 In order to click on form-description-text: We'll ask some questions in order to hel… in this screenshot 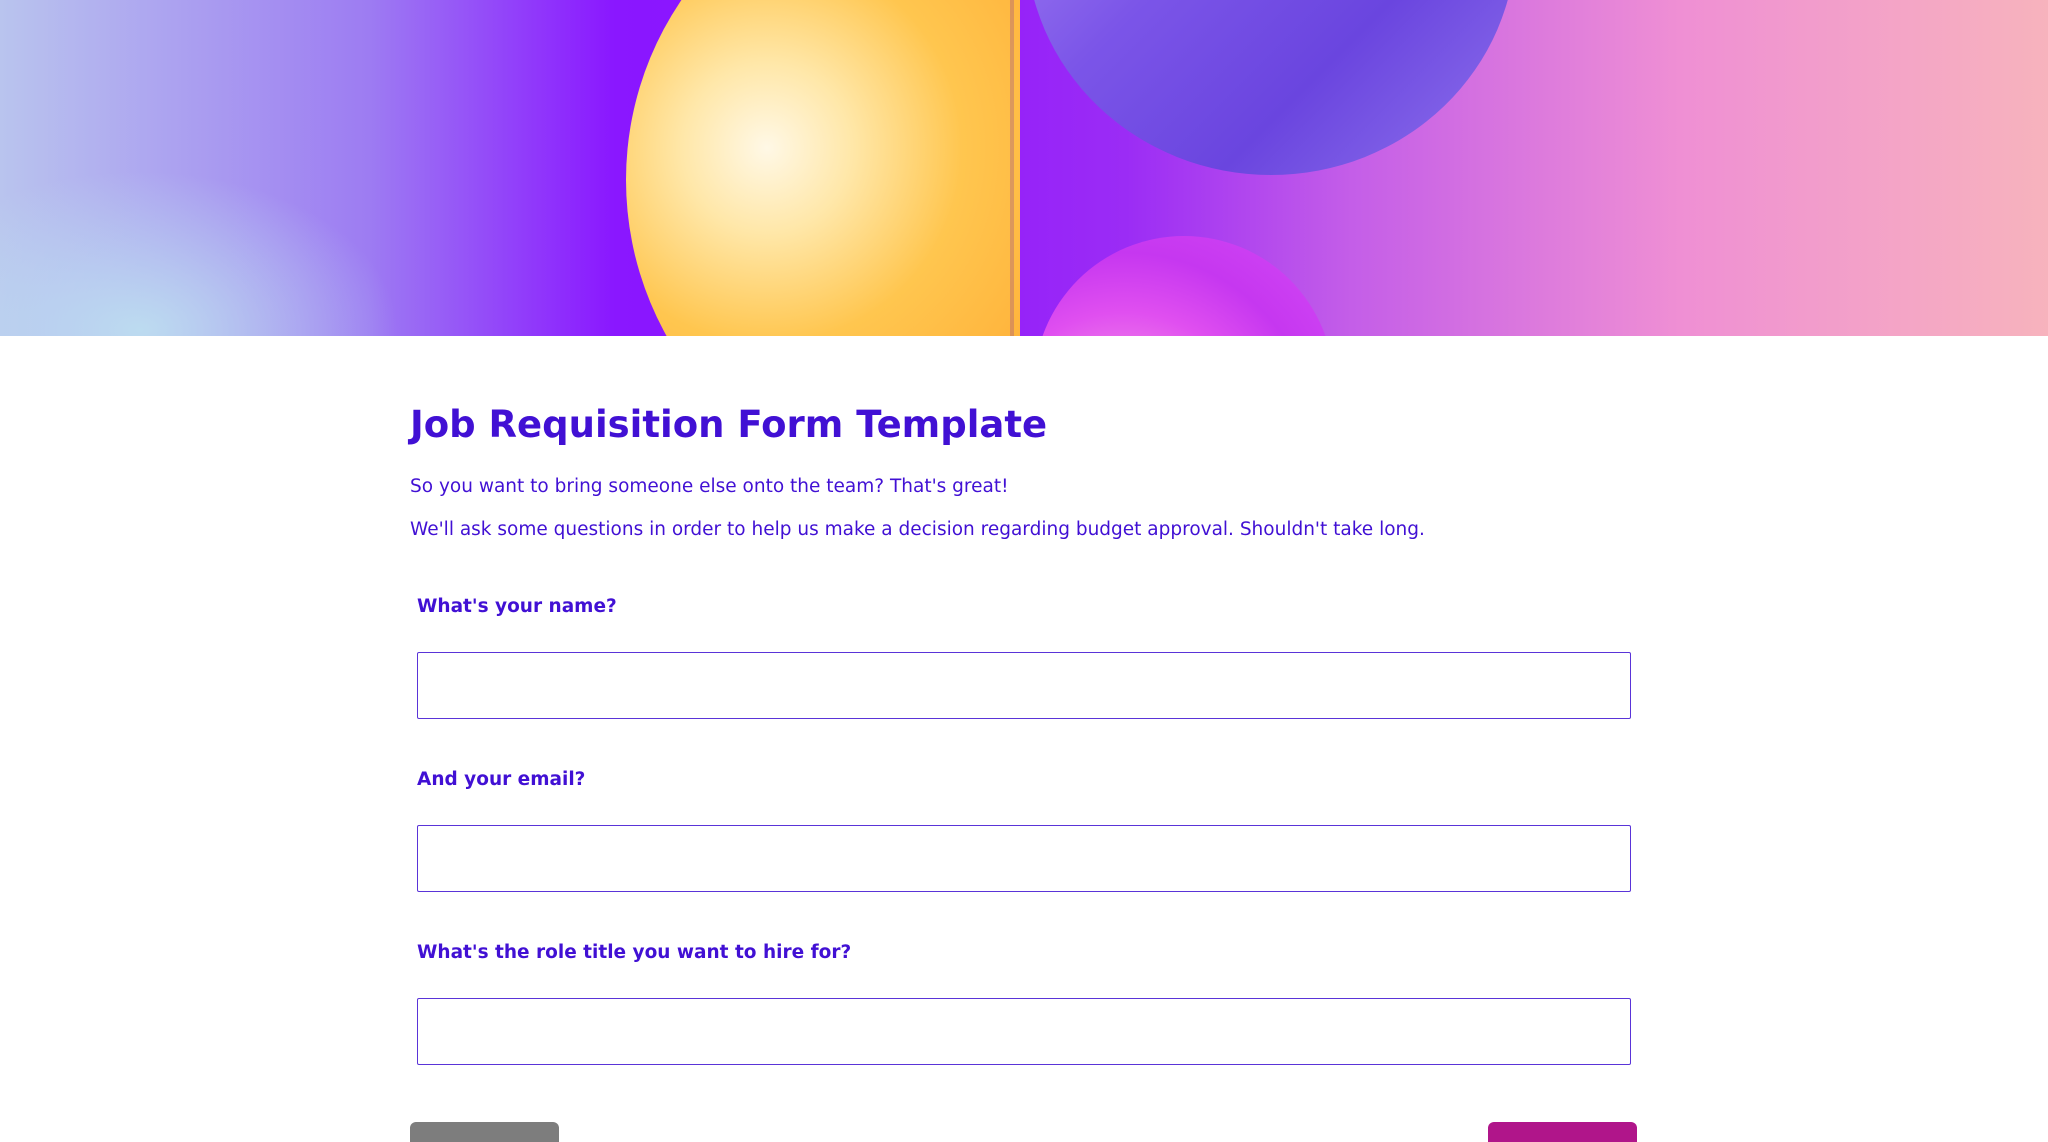, I will do `click(917, 529)`.